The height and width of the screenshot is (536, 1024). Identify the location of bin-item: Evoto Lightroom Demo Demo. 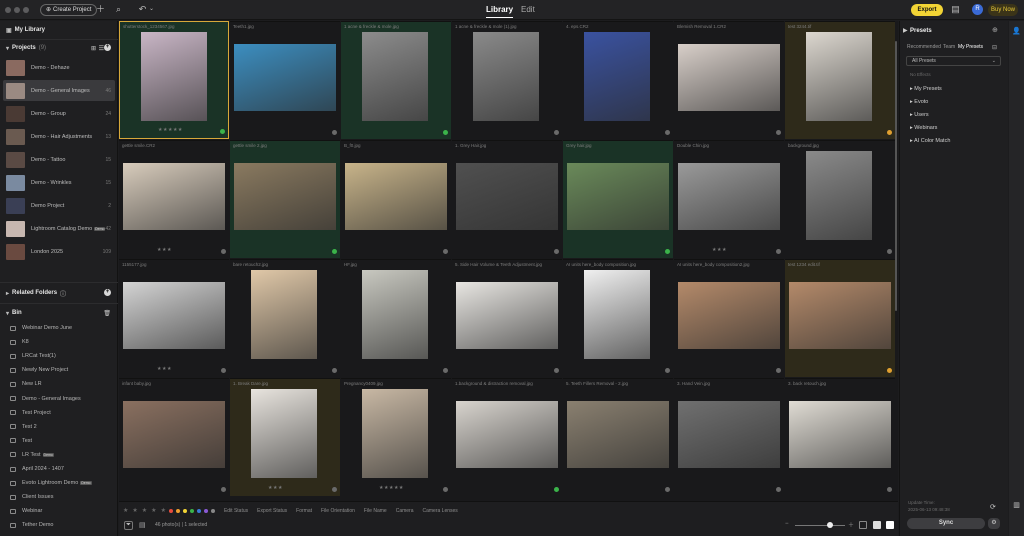
(62, 483).